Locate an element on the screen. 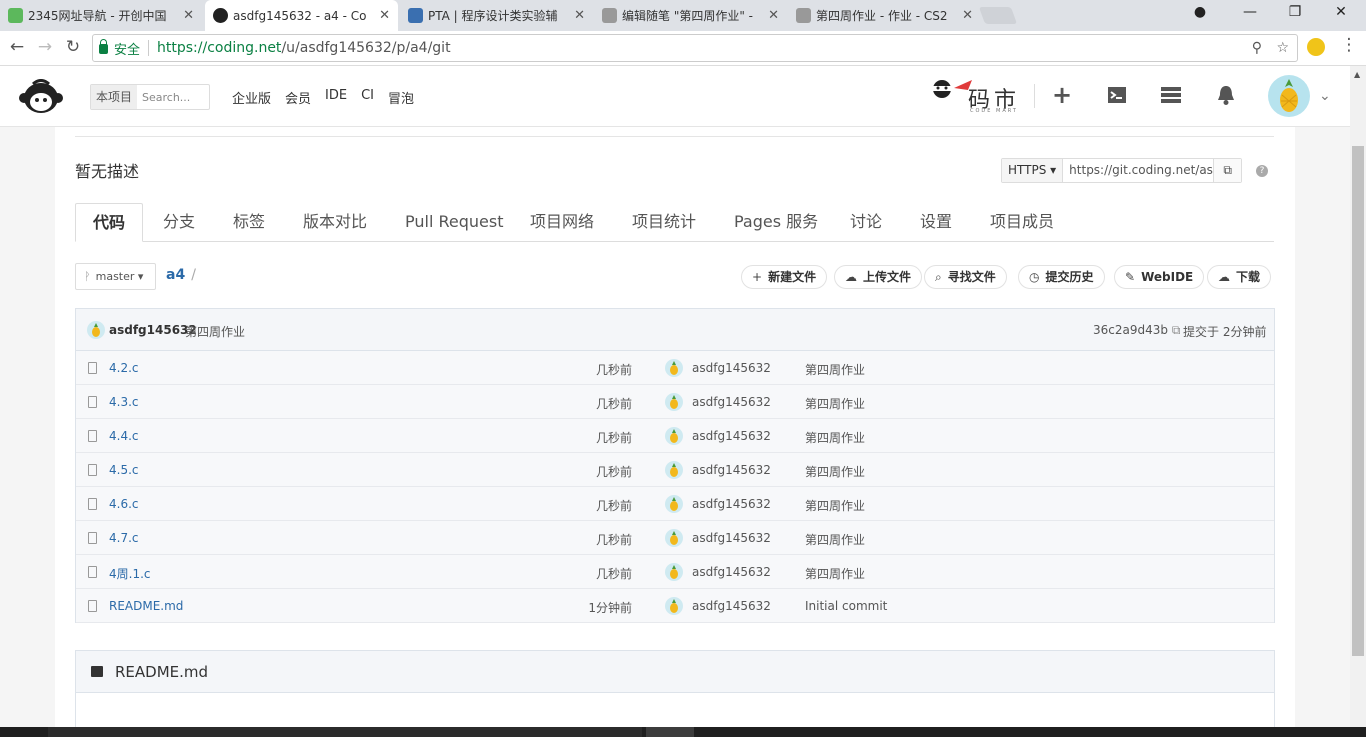  commit-author: asdfg145632 is located at coordinates (153, 330).